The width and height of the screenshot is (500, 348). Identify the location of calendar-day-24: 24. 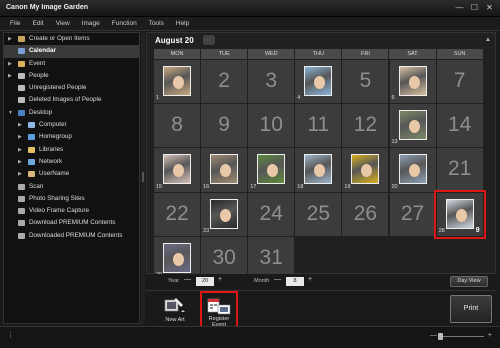
(271, 214).